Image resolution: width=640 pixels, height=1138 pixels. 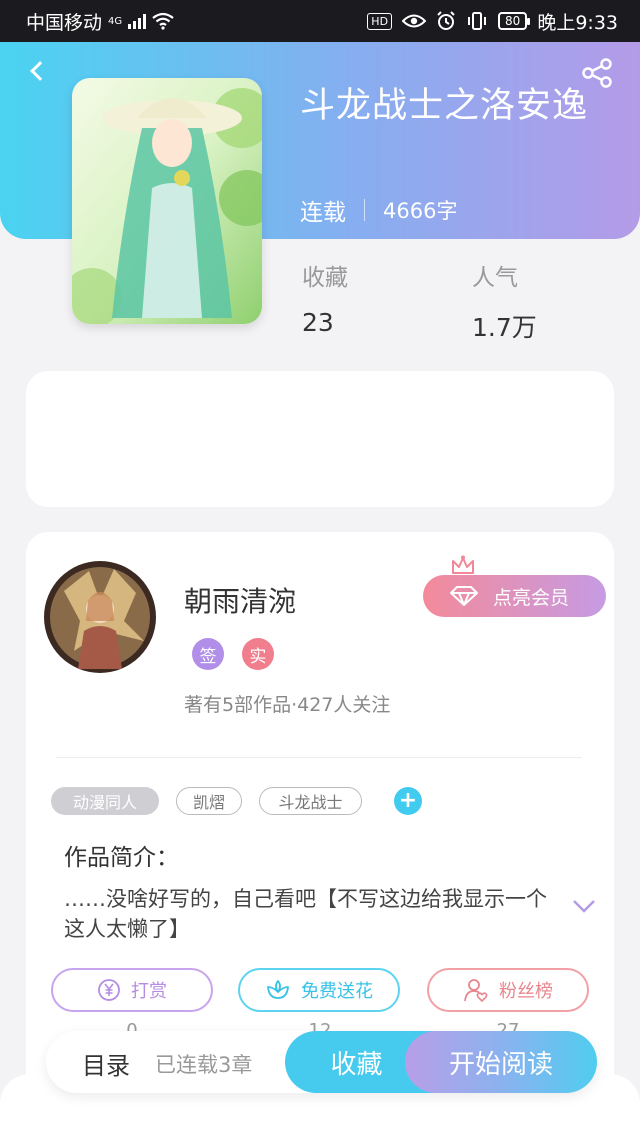 I want to click on network-type: 4G, so click(x=115, y=21).